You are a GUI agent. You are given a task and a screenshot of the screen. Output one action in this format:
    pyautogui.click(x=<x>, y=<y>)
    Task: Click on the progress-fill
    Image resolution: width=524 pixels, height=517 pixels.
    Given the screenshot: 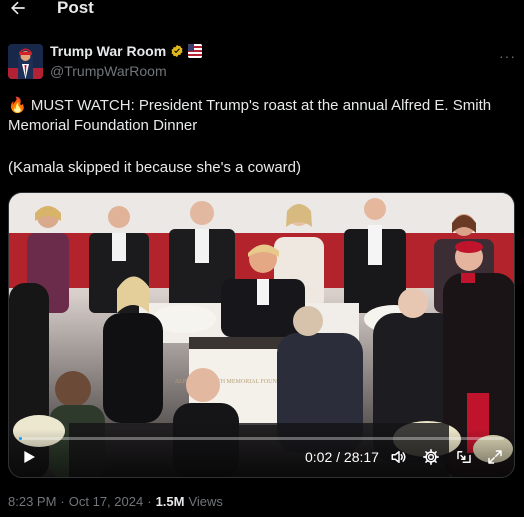 What is the action you would take?
    pyautogui.click(x=20, y=438)
    